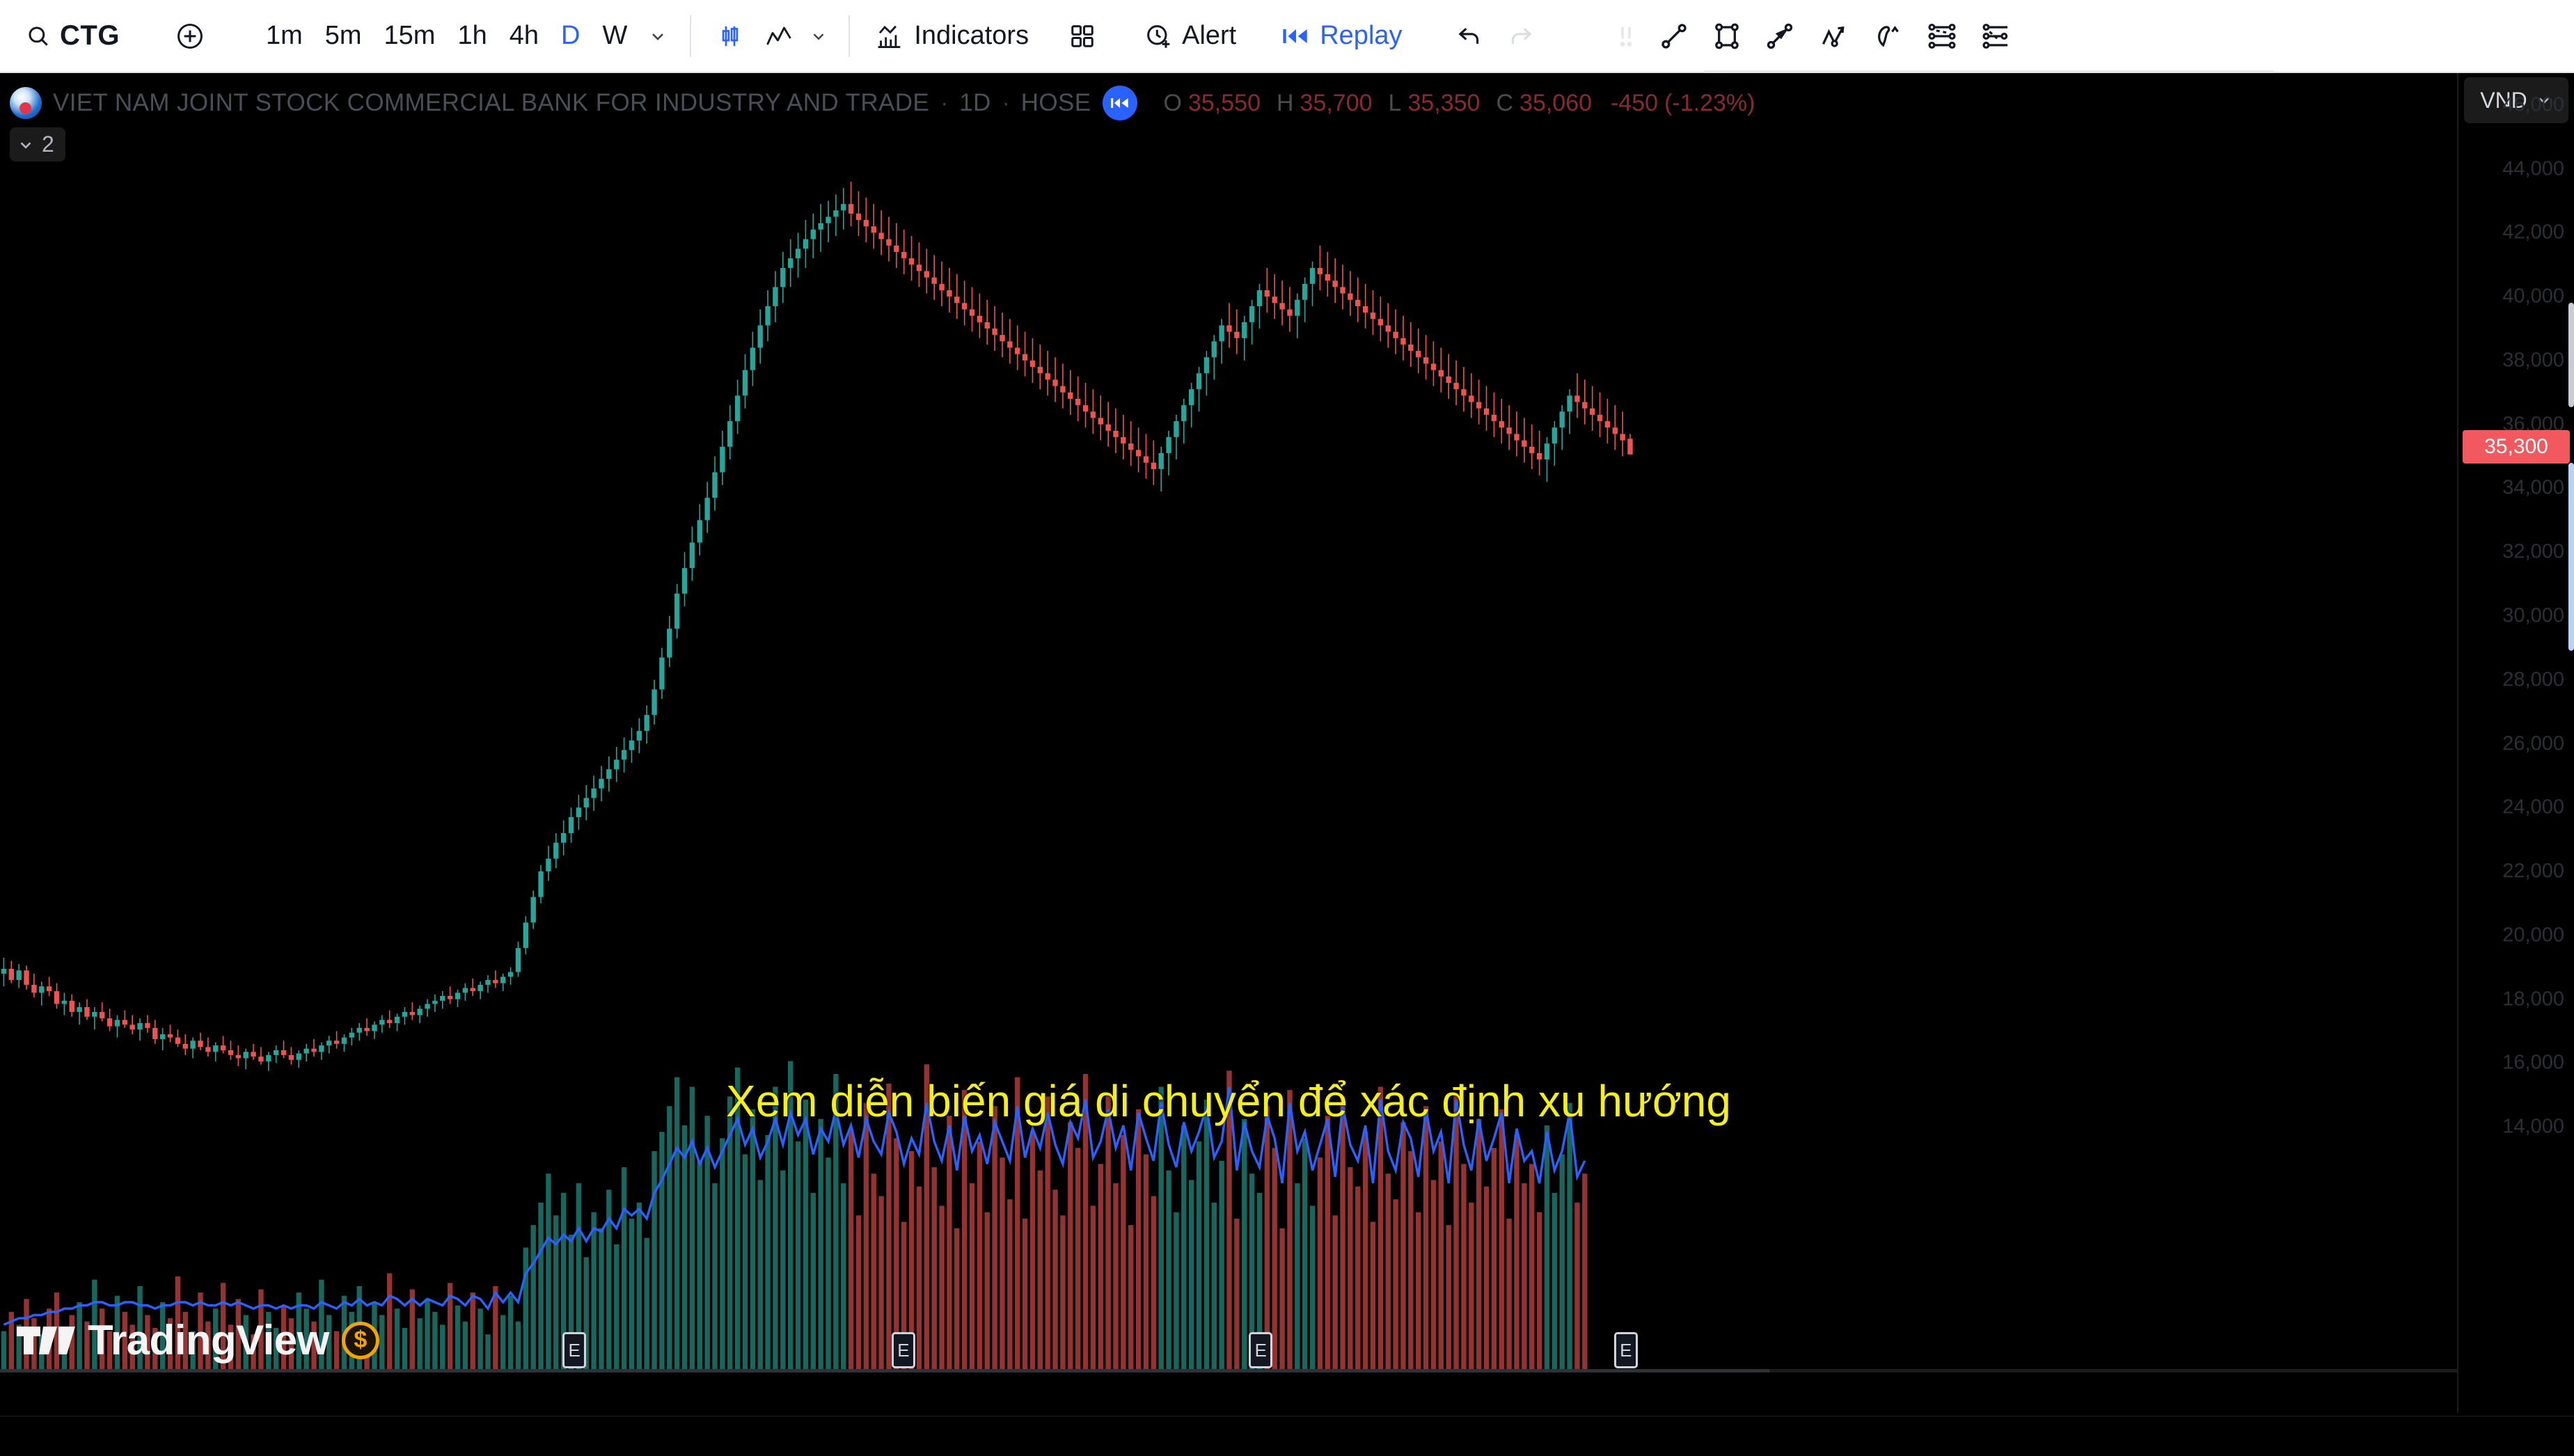  Describe the element at coordinates (410, 36) in the screenshot. I see `timeframe-15m: 15m` at that location.